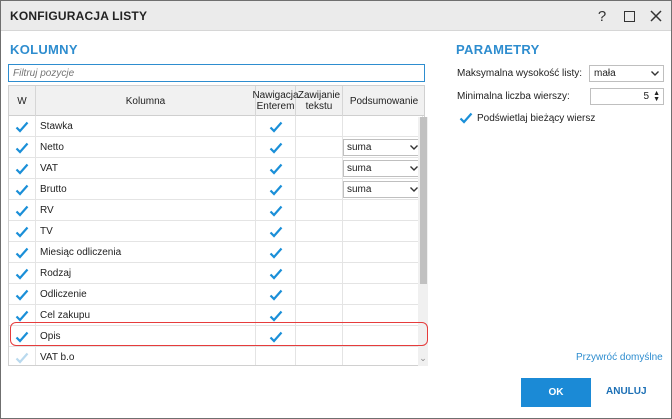 This screenshot has height=419, width=672. I want to click on table-row: VAT suma, so click(216, 168).